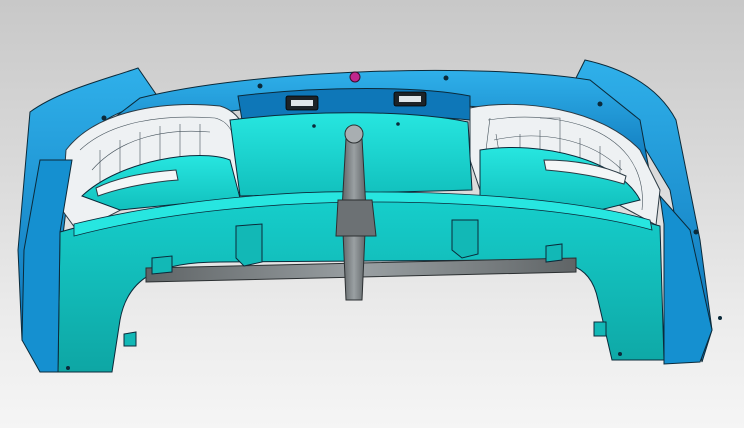 The image size is (744, 428). Describe the element at coordinates (302, 103) in the screenshot. I see `license-light-left-icon` at that location.